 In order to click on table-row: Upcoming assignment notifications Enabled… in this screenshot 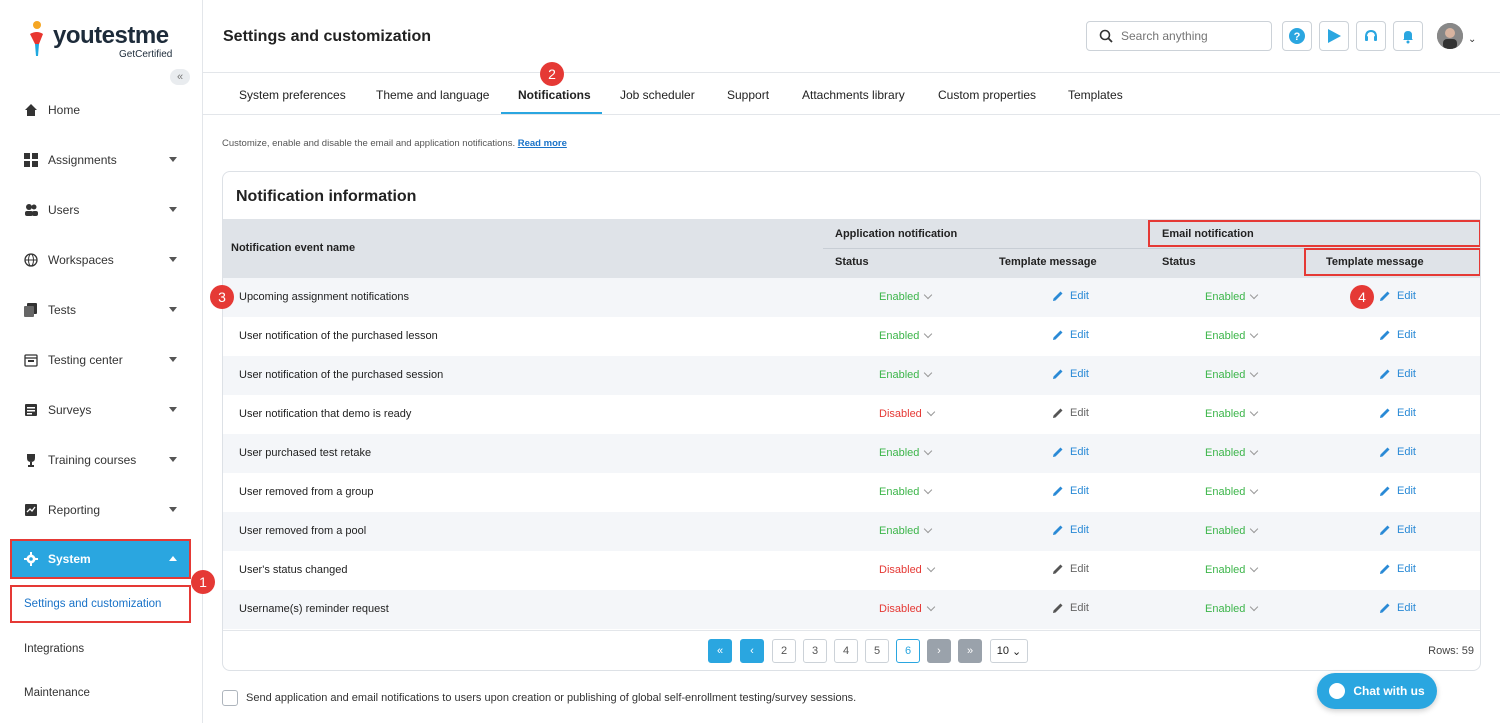, I will do `click(851, 297)`.